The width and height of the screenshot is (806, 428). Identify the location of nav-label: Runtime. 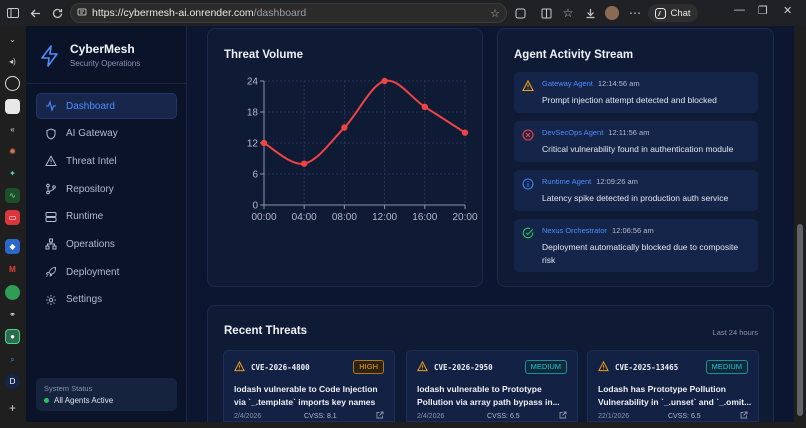
(85, 217).